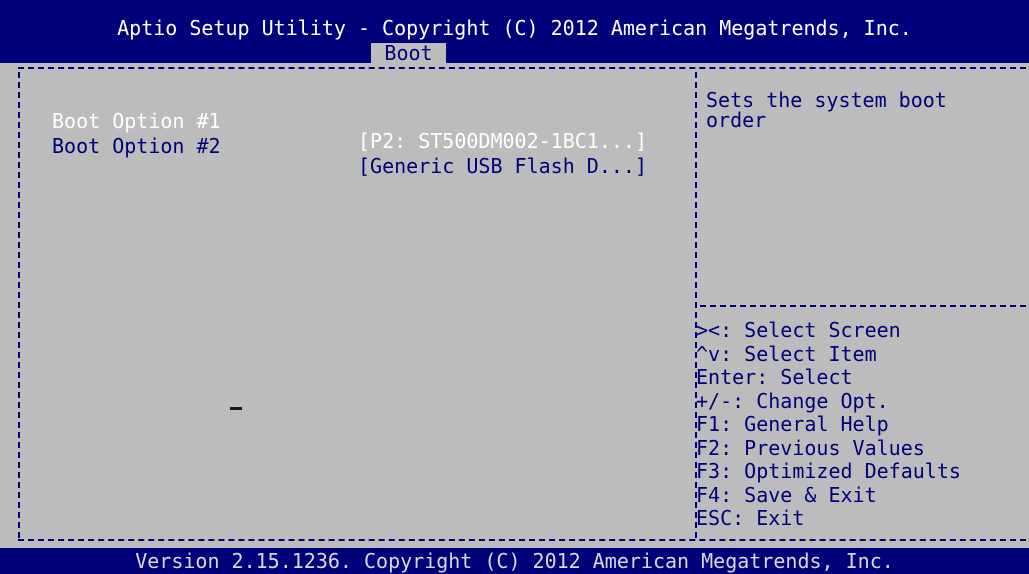 This screenshot has width=1029, height=574. I want to click on boot-option-2-label: Boot Option #2, so click(136, 146).